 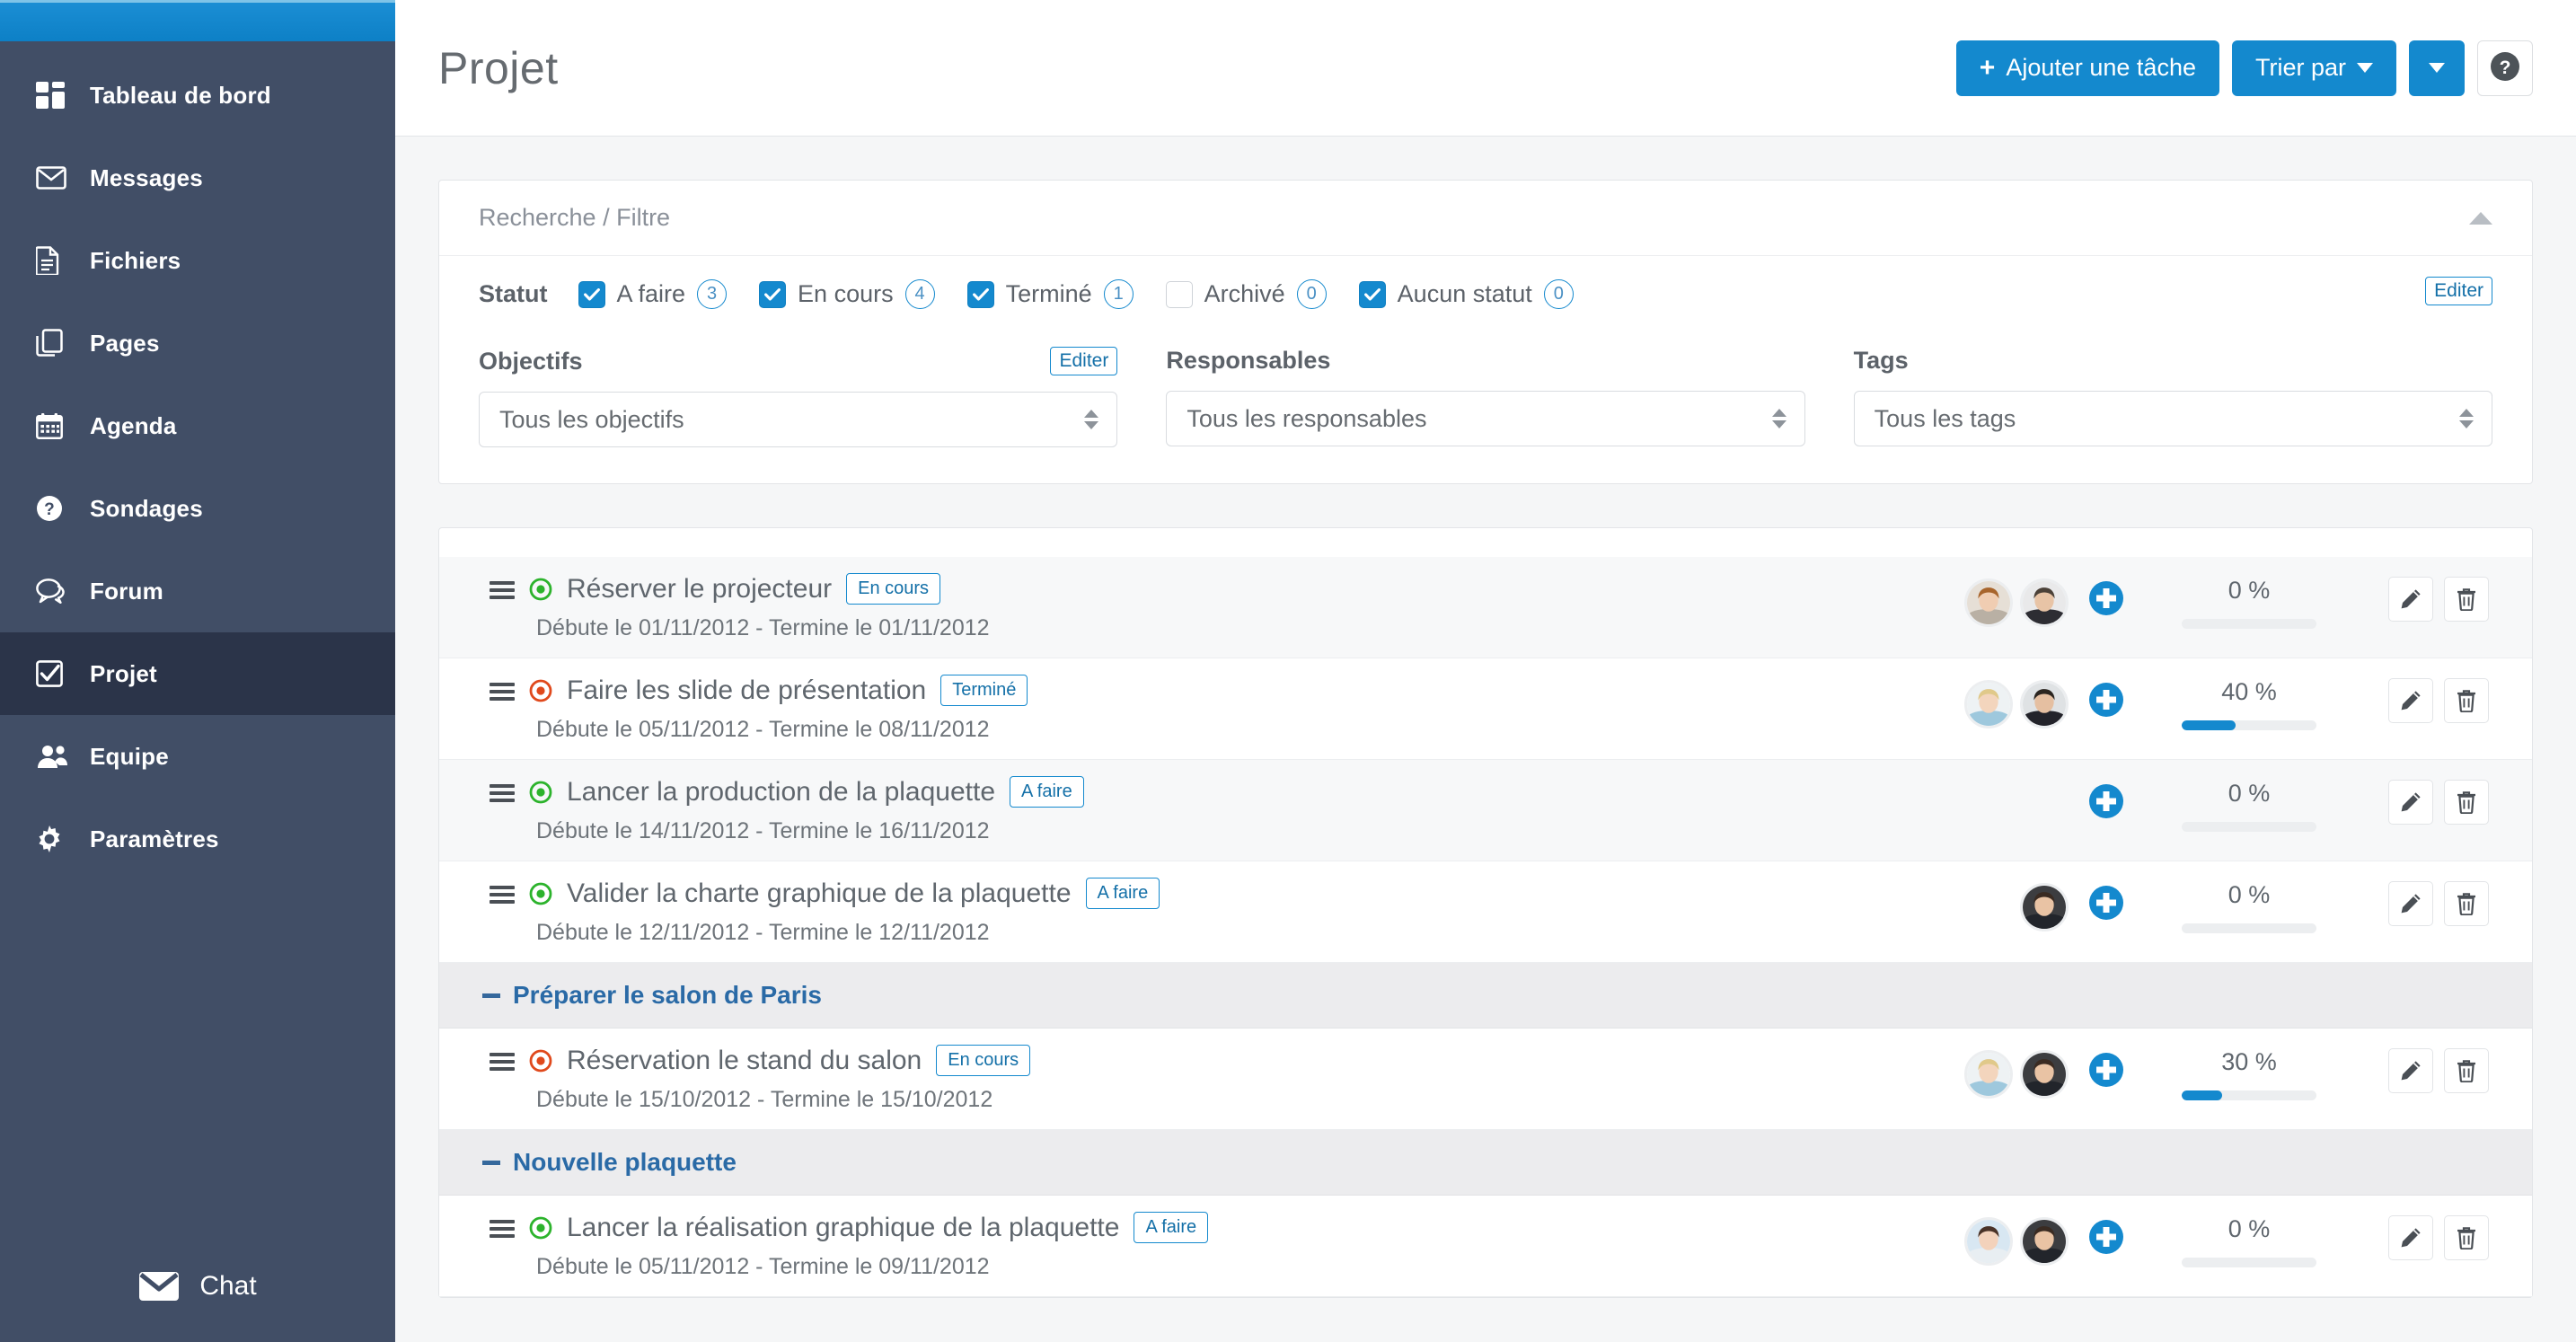 I want to click on sidebar-item-messages: Messages, so click(x=197, y=178).